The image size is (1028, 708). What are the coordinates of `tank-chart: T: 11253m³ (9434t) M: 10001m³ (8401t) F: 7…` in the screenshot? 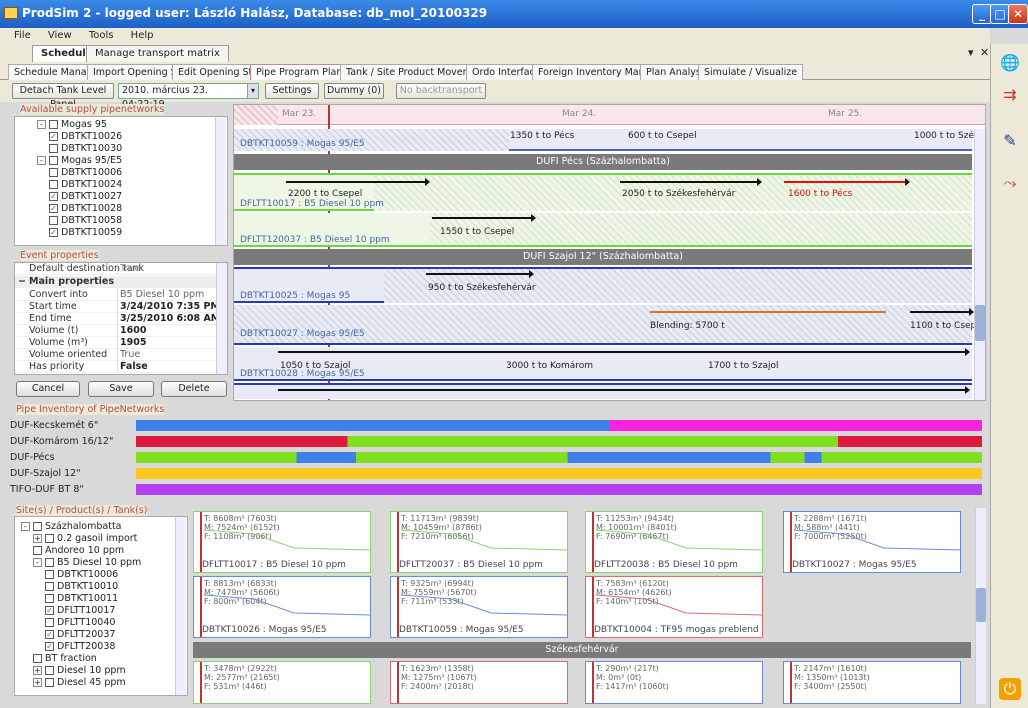 It's located at (674, 542).